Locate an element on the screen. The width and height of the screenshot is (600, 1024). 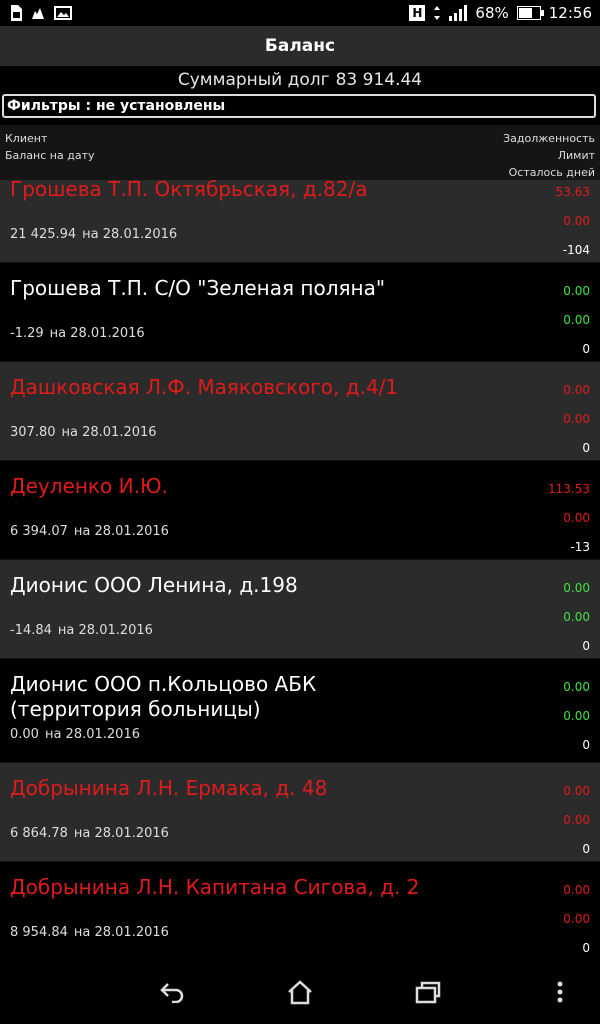
client-values: 113.53 0.00 -13 is located at coordinates (569, 518).